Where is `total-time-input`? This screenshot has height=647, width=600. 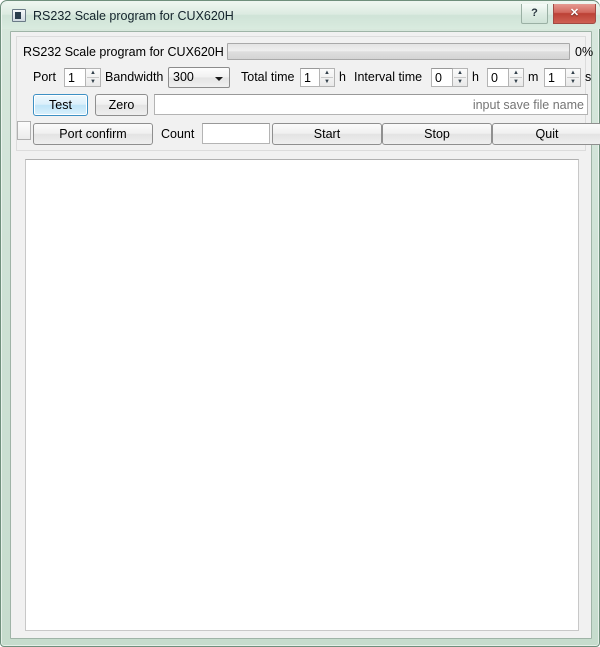
total-time-input is located at coordinates (310, 77).